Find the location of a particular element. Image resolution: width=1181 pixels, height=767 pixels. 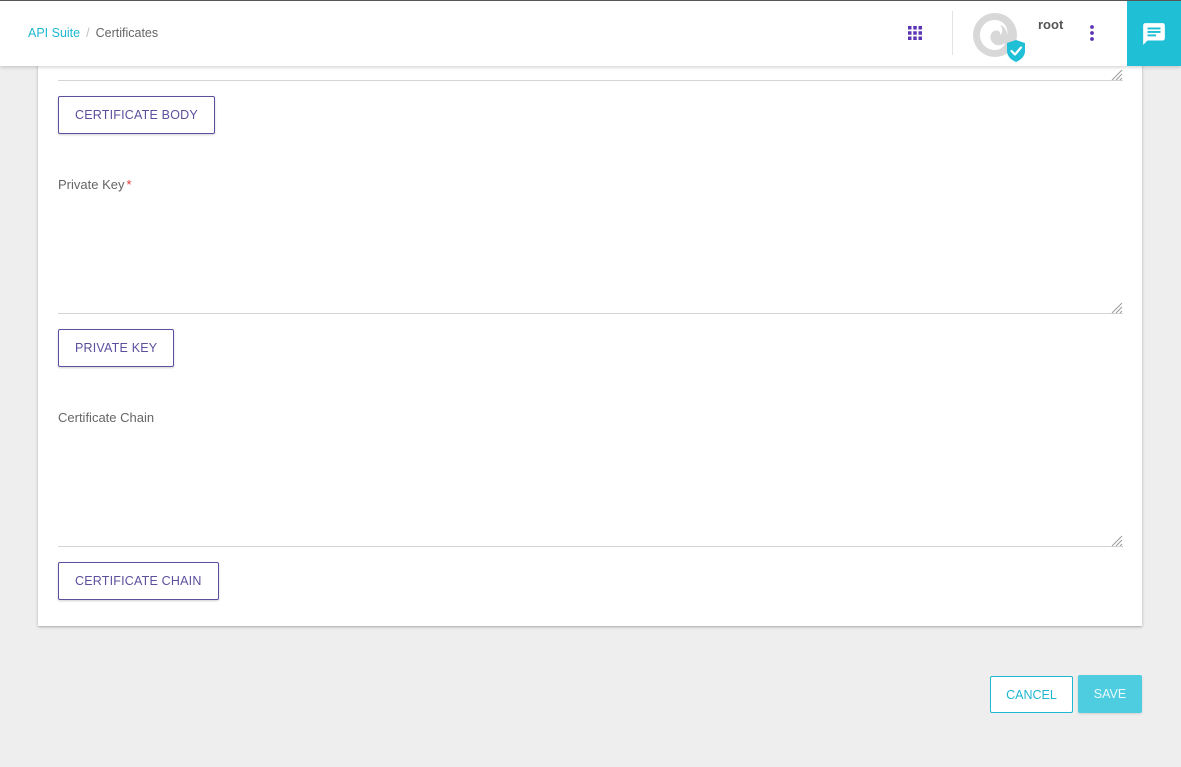

certificate-body-upload-button: CERTIFICATE BODY is located at coordinates (136, 115).